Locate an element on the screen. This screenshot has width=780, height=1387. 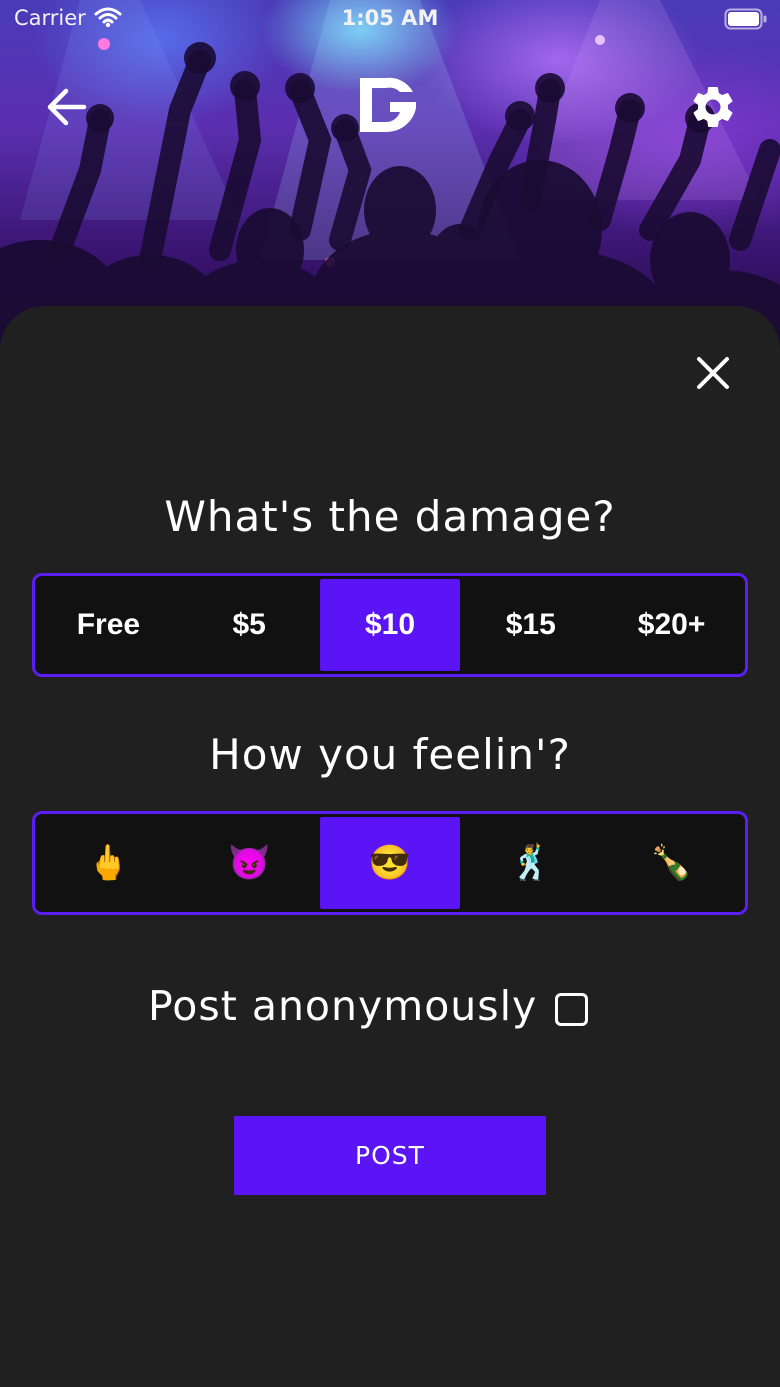
price-segmented-control: Free $5 $10 $15 $20+ is located at coordinates (390, 625).